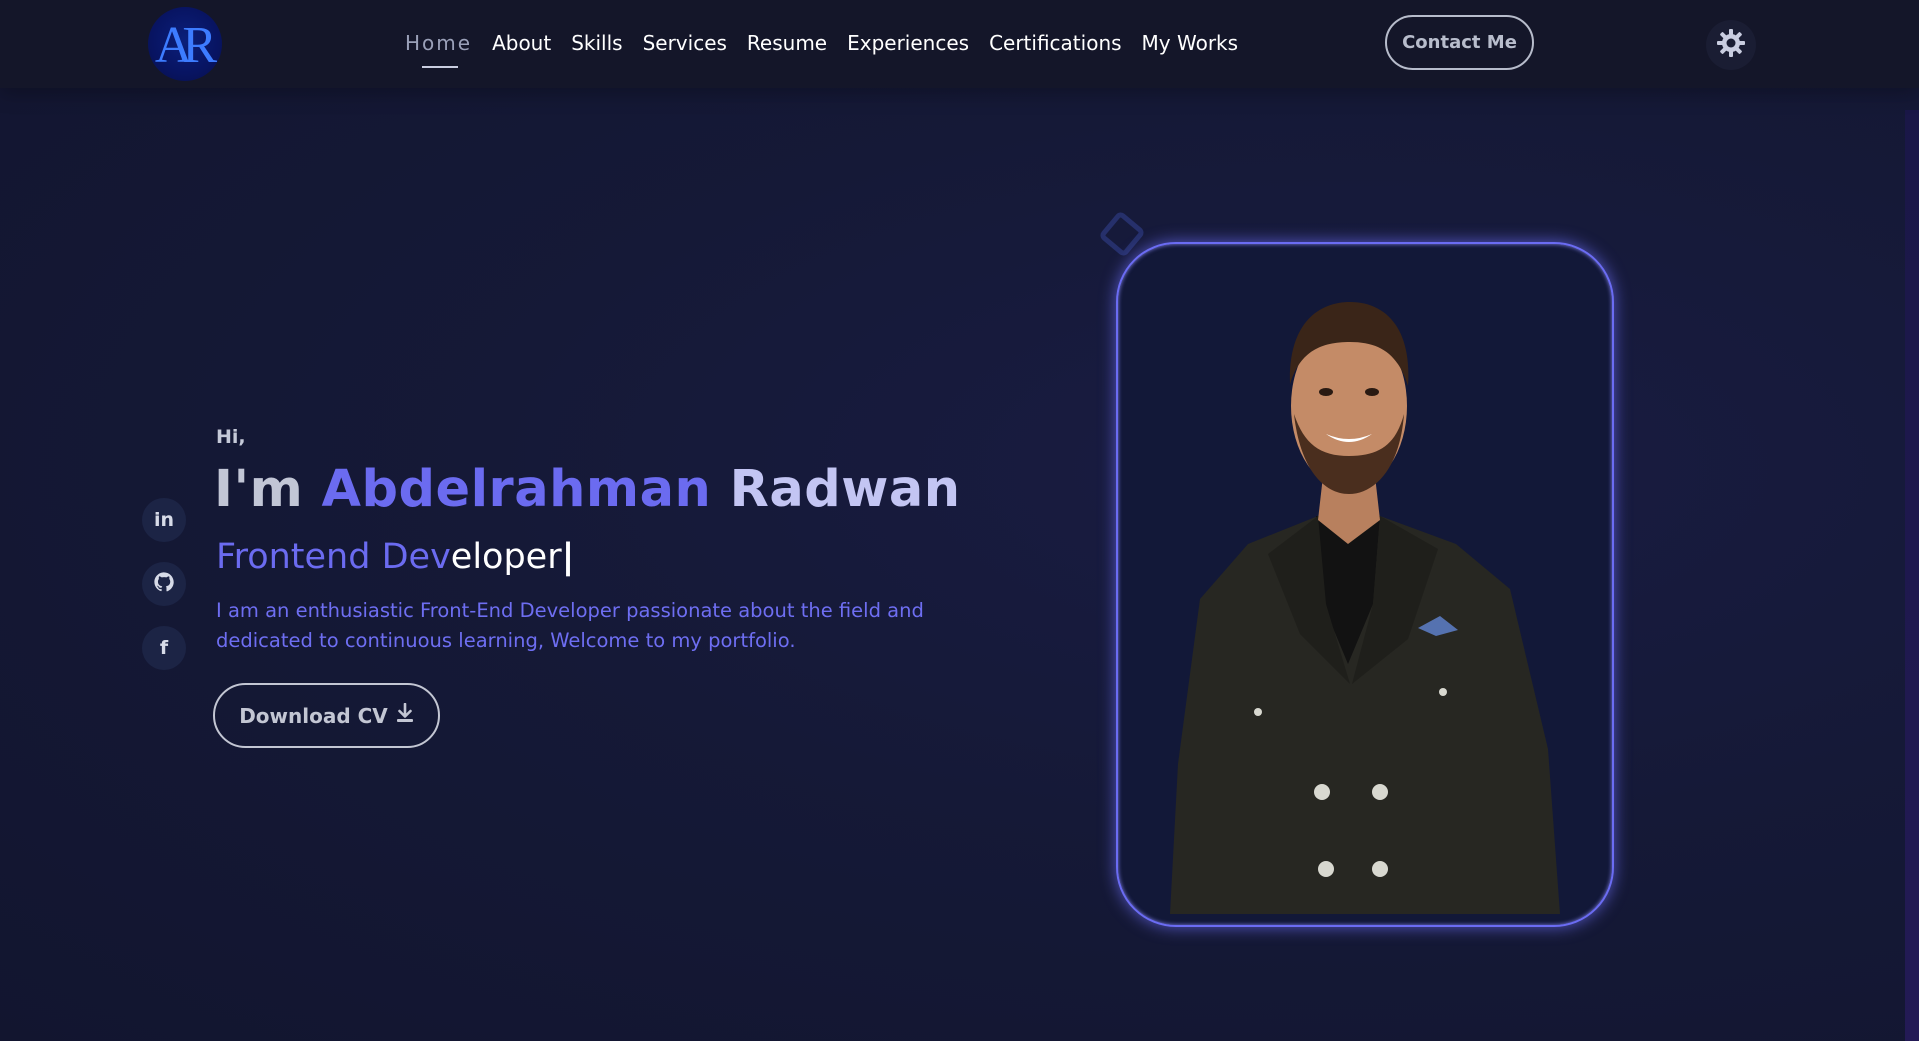  What do you see at coordinates (405, 715) in the screenshot?
I see `download-icon` at bounding box center [405, 715].